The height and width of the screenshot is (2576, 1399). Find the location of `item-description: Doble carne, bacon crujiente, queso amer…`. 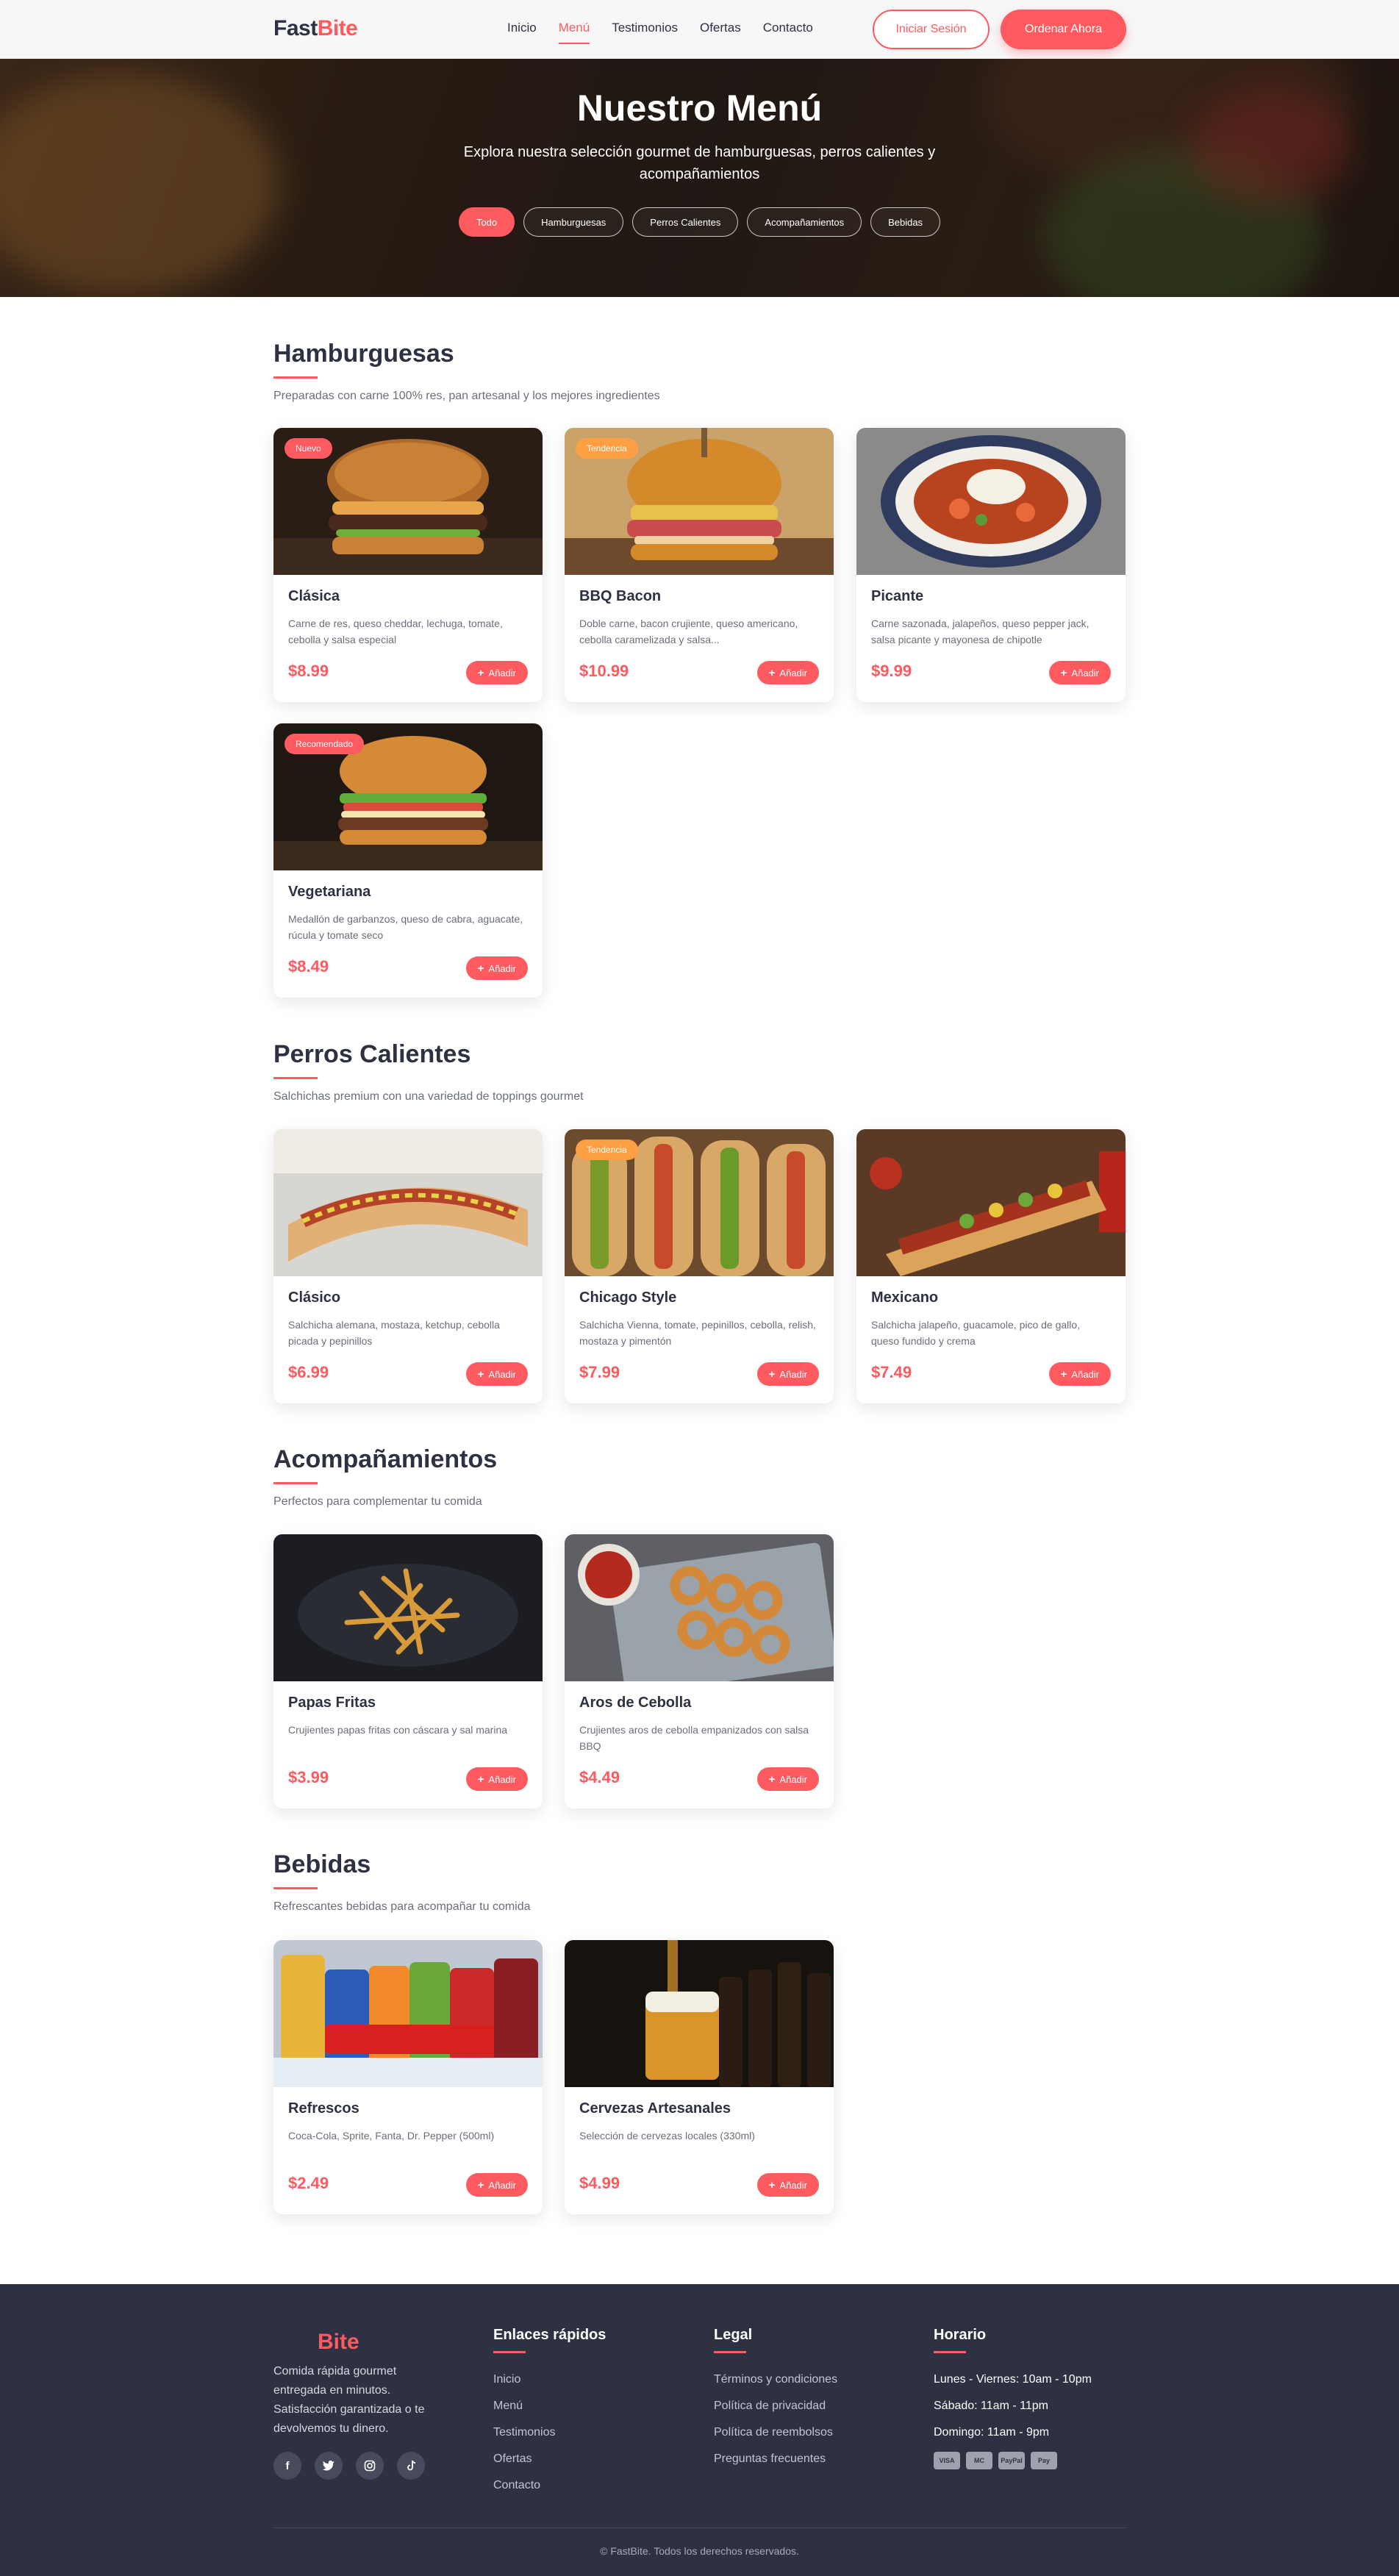

item-description: Doble carne, bacon crujiente, queso amer… is located at coordinates (688, 631).